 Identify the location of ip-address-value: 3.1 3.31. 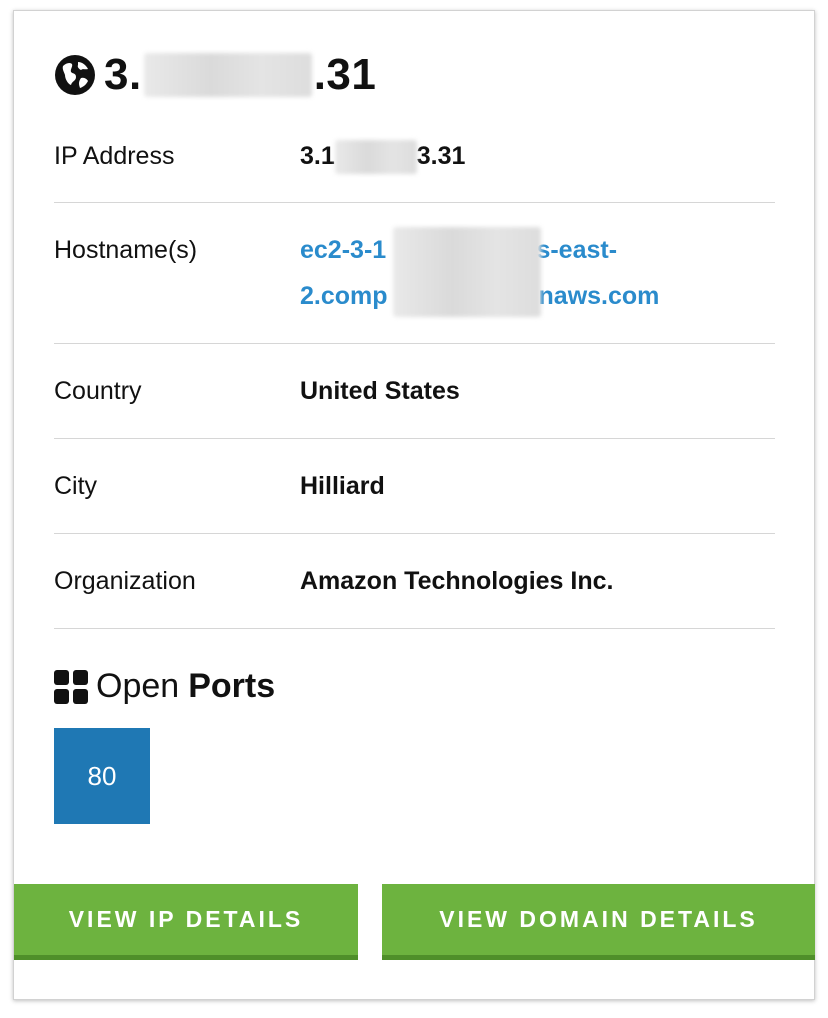
(537, 157).